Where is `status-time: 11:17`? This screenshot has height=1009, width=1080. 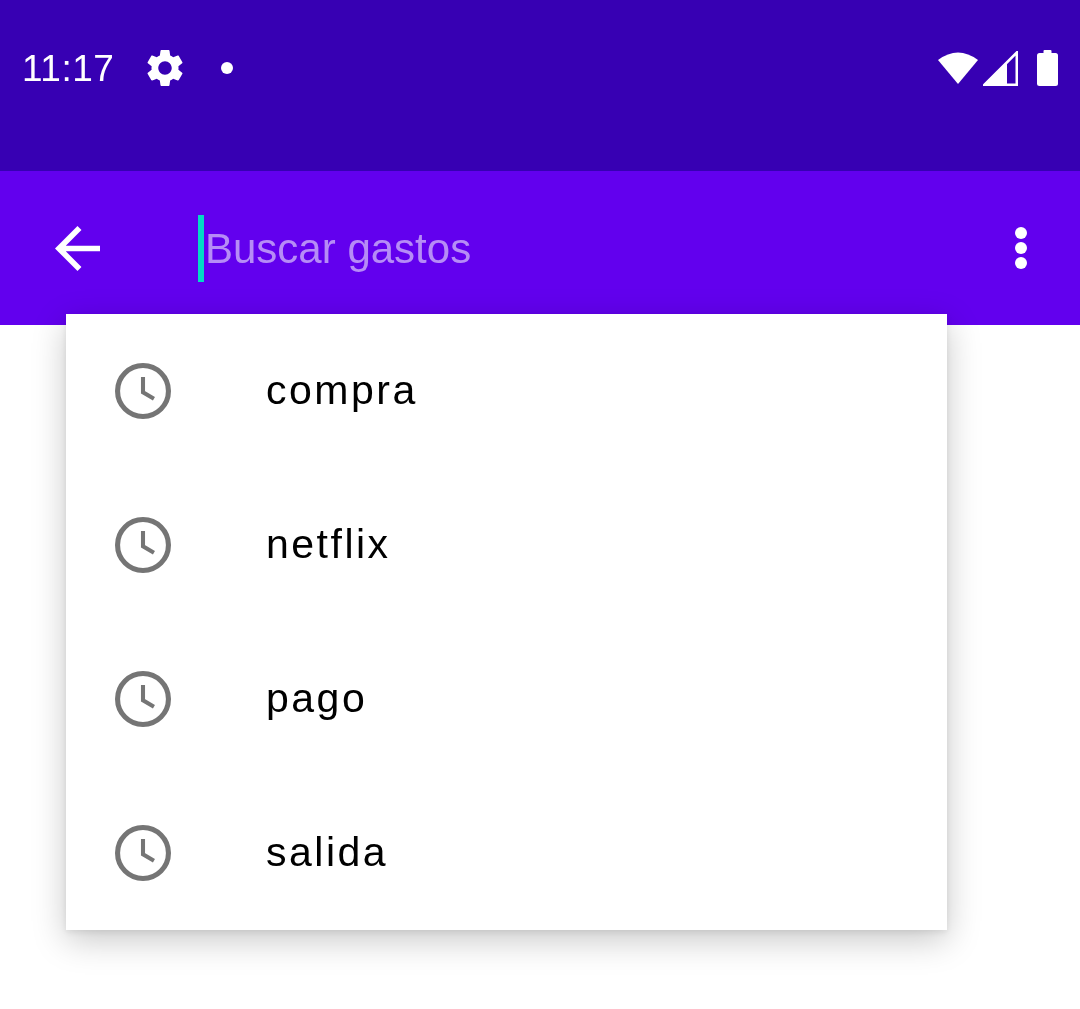 status-time: 11:17 is located at coordinates (68, 68).